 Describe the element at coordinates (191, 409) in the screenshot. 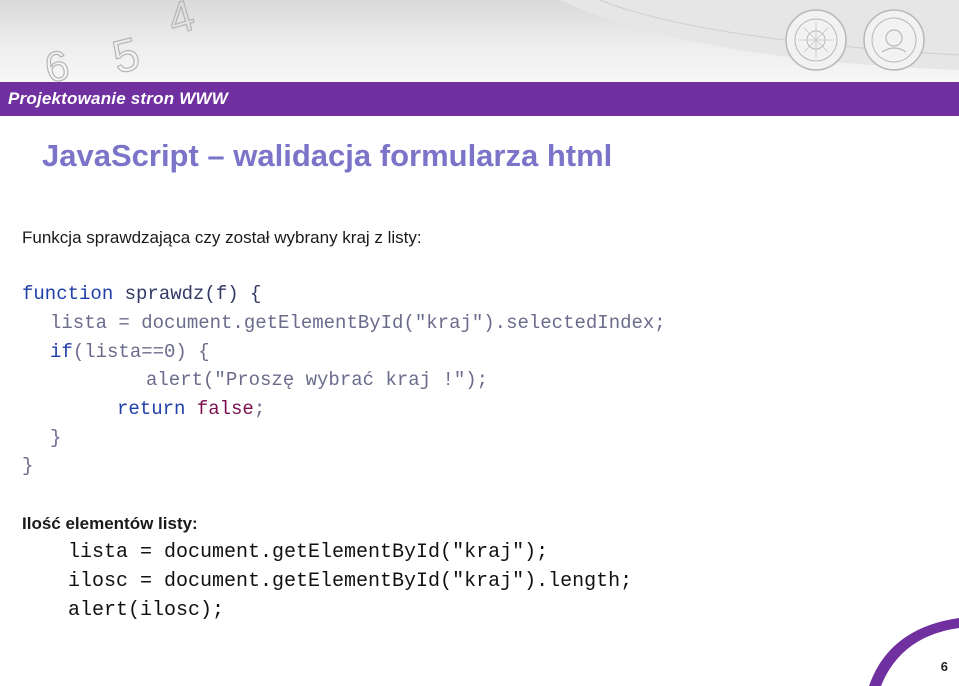

I see `code-line-5: return false;` at that location.